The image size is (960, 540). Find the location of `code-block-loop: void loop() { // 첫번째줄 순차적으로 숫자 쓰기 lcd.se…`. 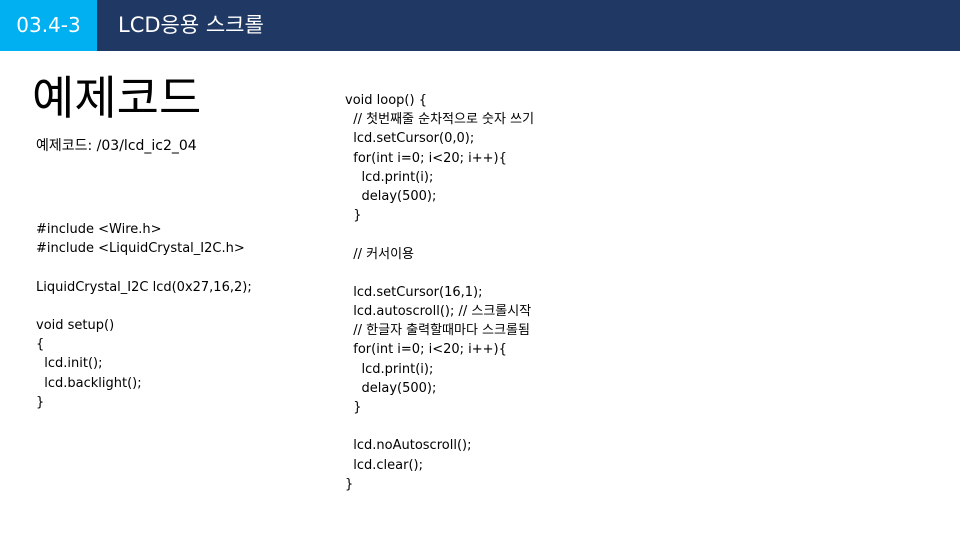

code-block-loop: void loop() { // 첫번째줄 순차적으로 숫자 쓰기 lcd.se… is located at coordinates (439, 292).